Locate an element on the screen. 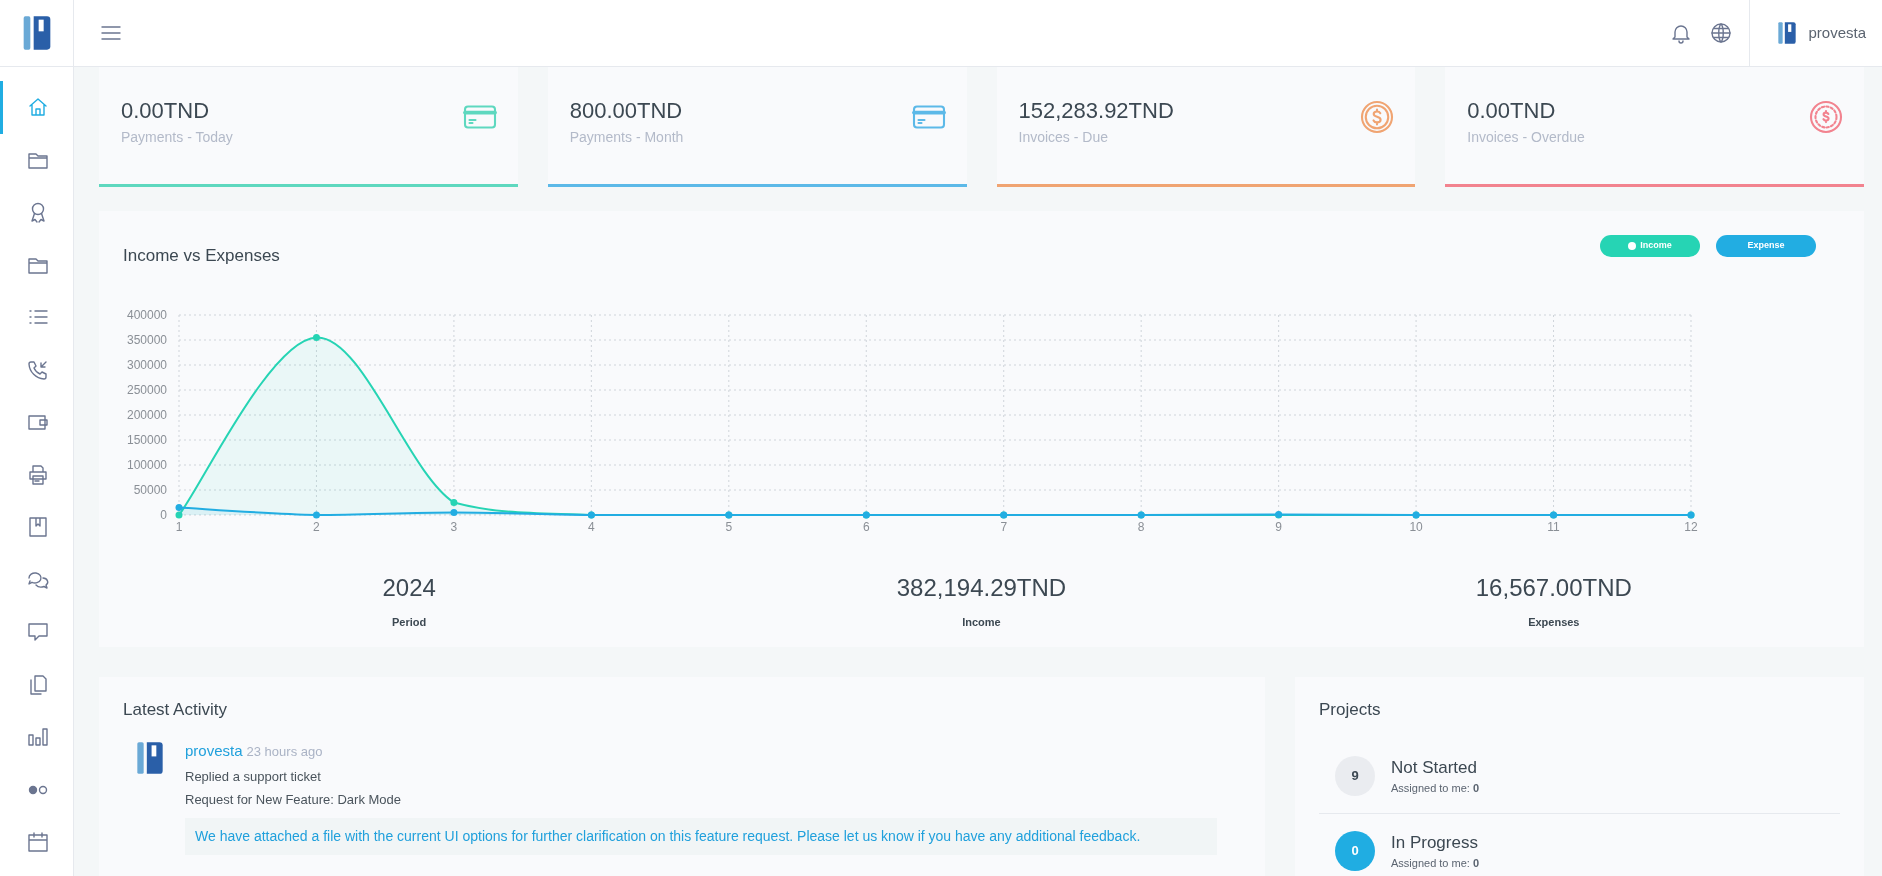 This screenshot has height=876, width=1882. x-axis-label: 7 is located at coordinates (1004, 526).